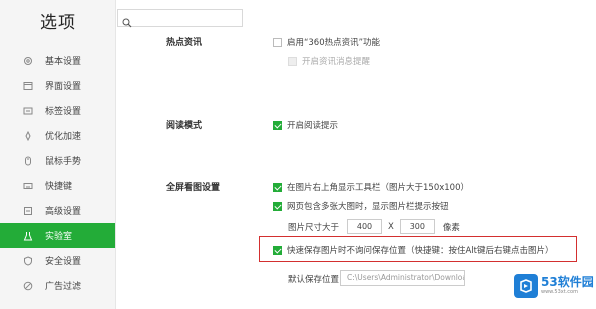  What do you see at coordinates (28, 61) in the screenshot?
I see `settings-icon` at bounding box center [28, 61].